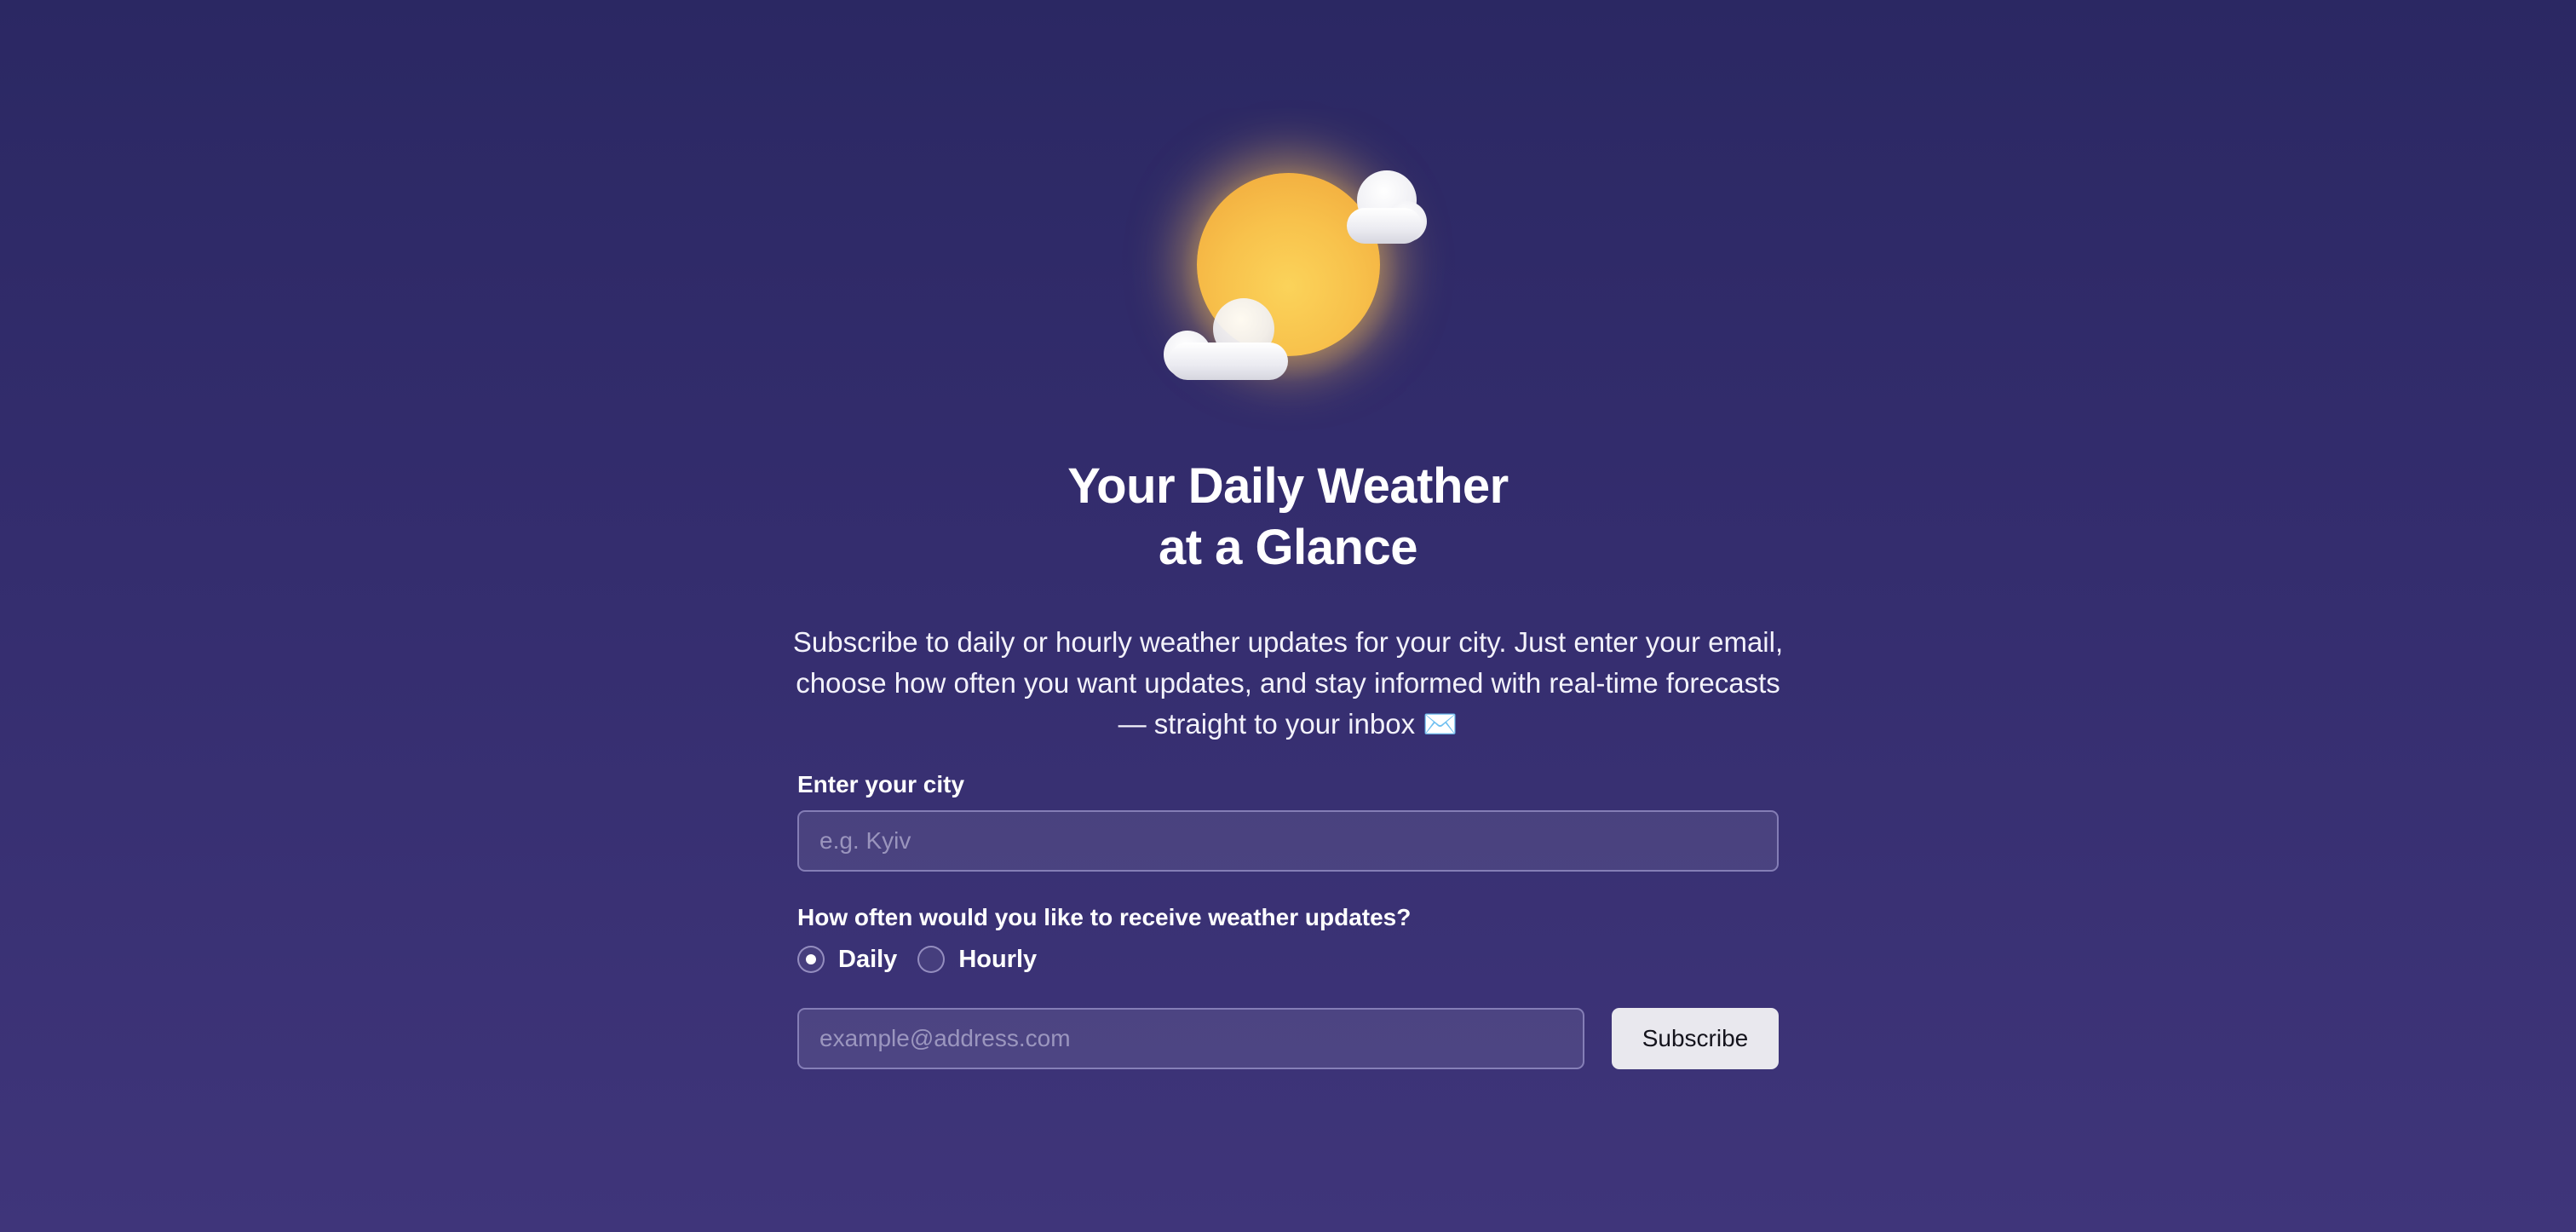 The height and width of the screenshot is (1232, 2576). Describe the element at coordinates (1288, 486) in the screenshot. I see `page-title-line-1: Your Daily Weather` at that location.